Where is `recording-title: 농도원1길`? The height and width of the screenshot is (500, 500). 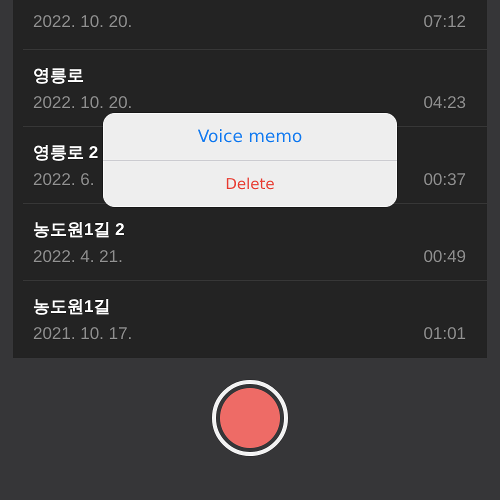
recording-title: 농도원1길 is located at coordinates (72, 307).